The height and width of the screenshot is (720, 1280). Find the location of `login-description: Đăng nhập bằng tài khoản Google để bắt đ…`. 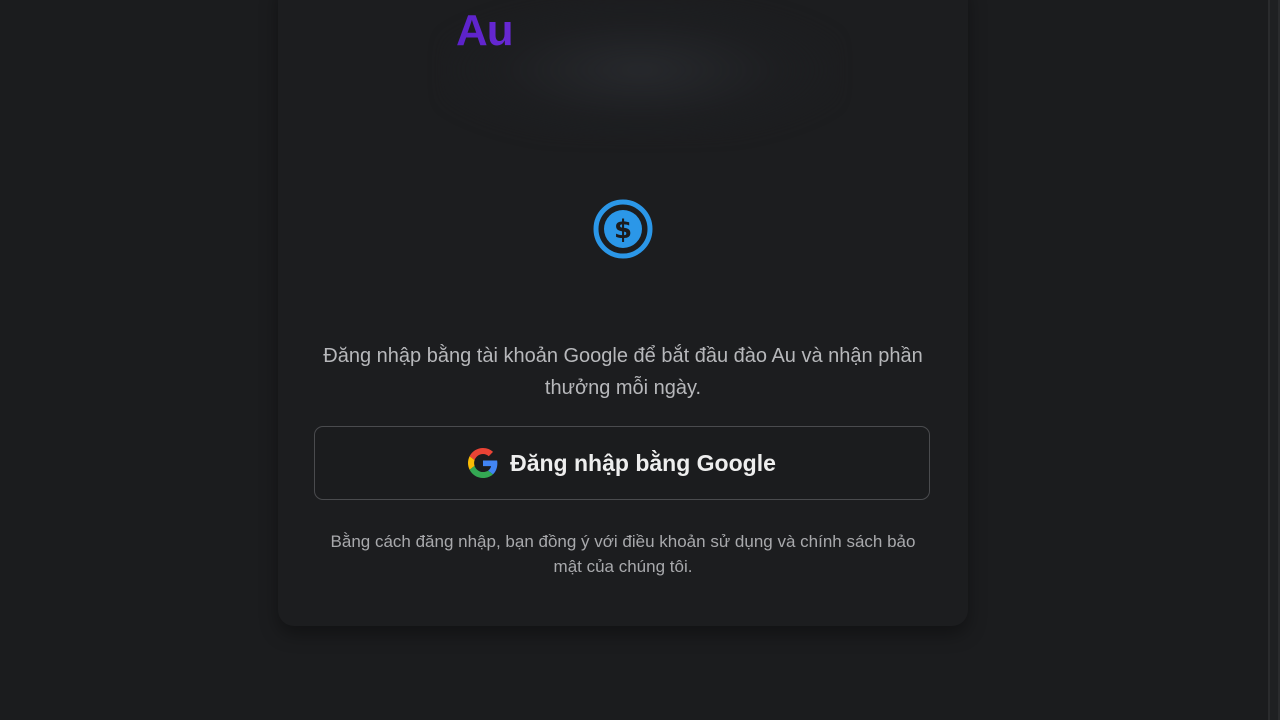

login-description: Đăng nhập bằng tài khoản Google để bắt đ… is located at coordinates (623, 372).